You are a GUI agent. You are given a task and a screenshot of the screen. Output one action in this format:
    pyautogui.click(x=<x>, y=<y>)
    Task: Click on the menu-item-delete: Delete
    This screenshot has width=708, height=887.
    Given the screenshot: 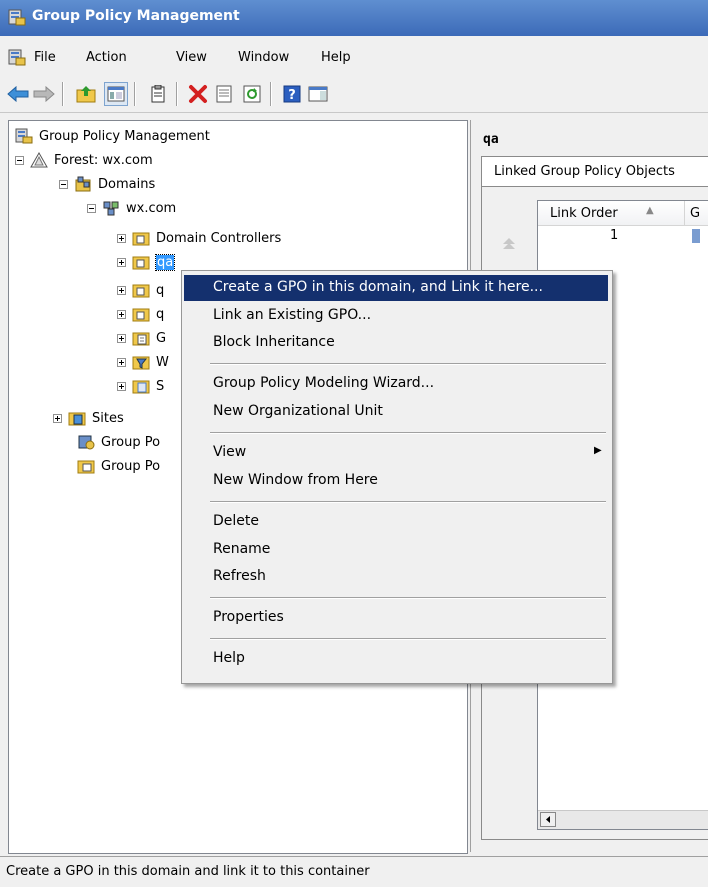 What is the action you would take?
    pyautogui.click(x=396, y=522)
    